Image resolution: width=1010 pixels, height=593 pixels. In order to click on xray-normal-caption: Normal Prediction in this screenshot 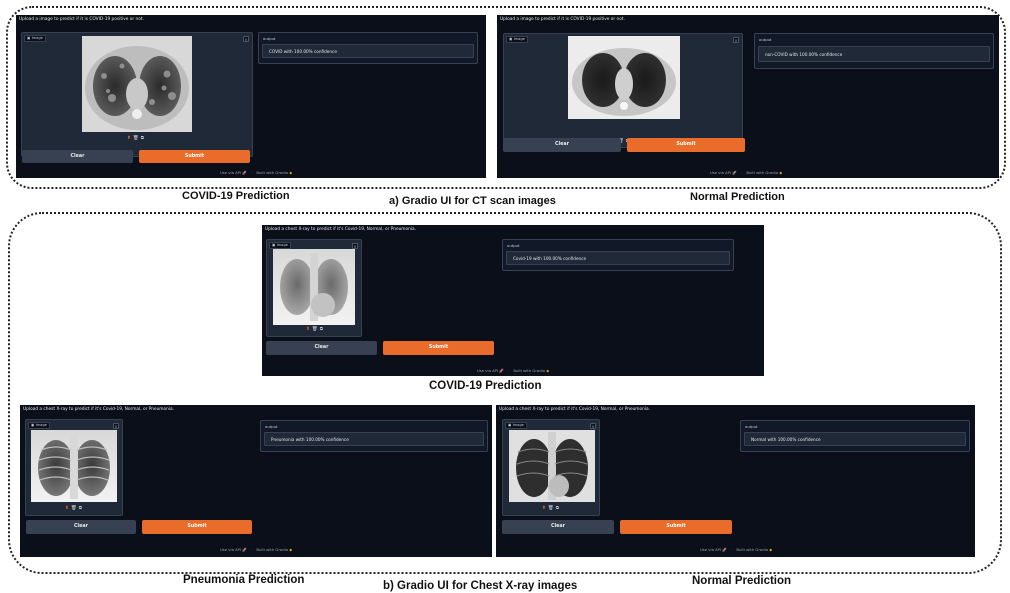, I will do `click(742, 581)`.